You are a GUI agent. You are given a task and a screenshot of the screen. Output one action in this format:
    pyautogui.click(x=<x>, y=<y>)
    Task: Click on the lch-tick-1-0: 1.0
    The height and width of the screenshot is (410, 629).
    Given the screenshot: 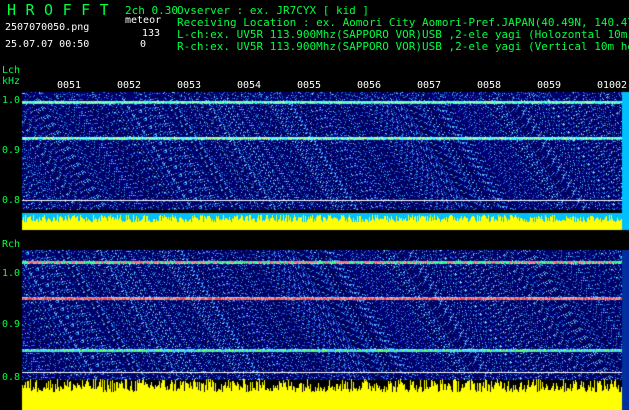 What is the action you would take?
    pyautogui.click(x=11, y=100)
    